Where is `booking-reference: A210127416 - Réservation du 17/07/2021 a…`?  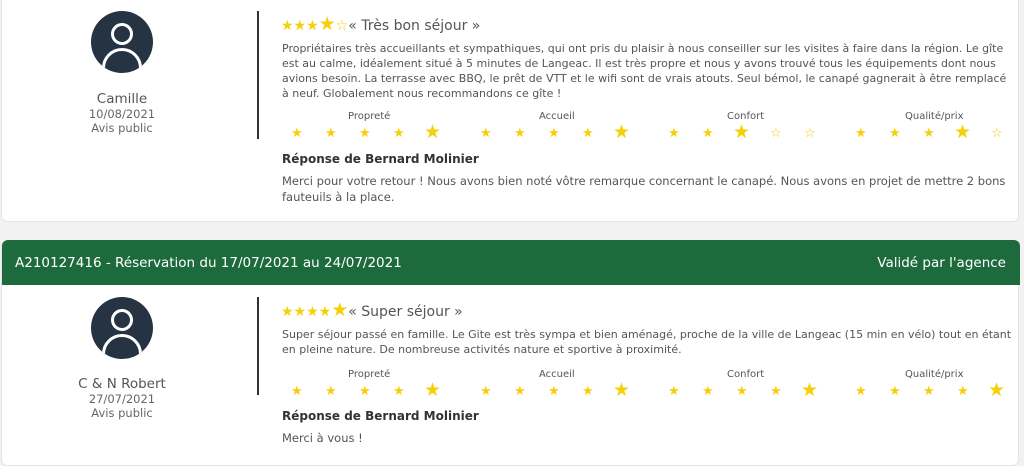
booking-reference: A210127416 - Réservation du 17/07/2021 a… is located at coordinates (208, 263).